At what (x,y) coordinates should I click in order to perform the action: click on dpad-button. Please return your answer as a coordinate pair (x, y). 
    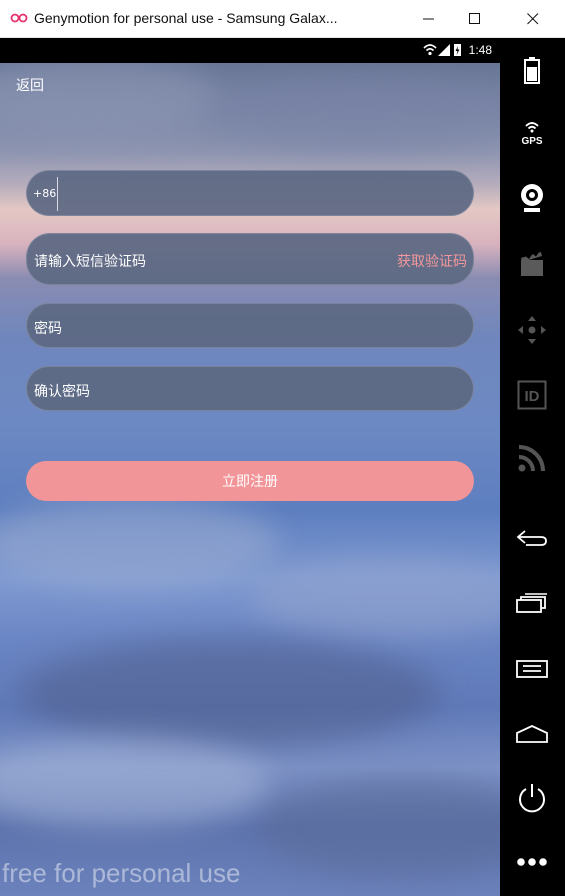
    Looking at the image, I should click on (532, 330).